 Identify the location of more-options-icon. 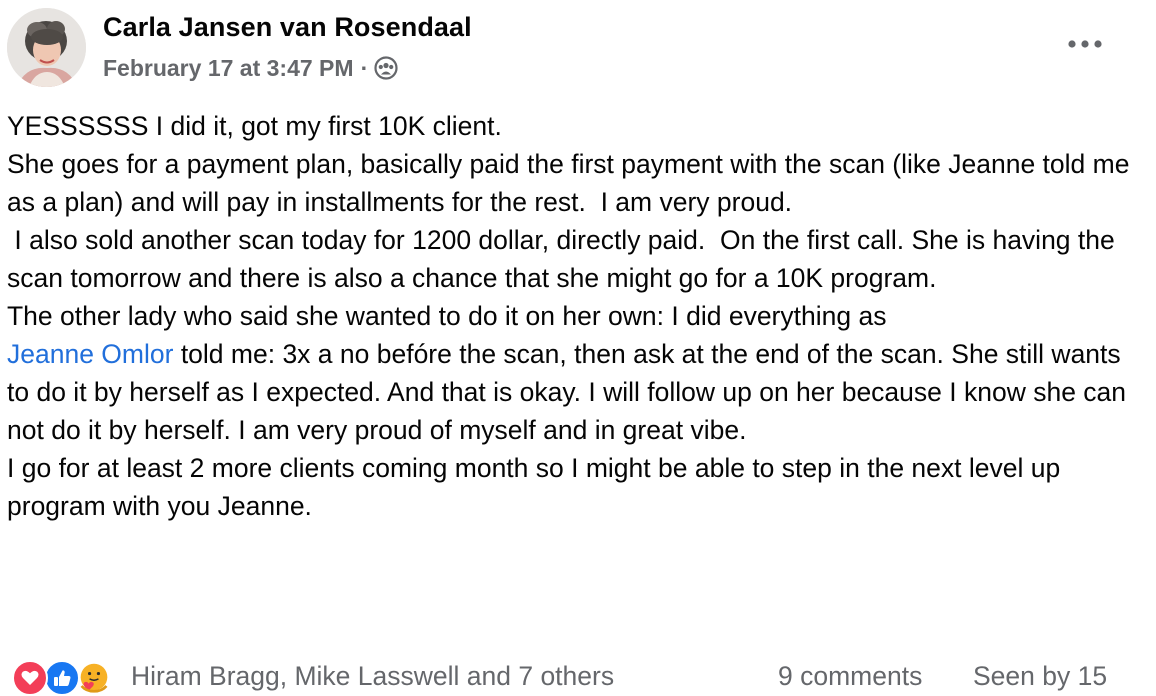
(1085, 44).